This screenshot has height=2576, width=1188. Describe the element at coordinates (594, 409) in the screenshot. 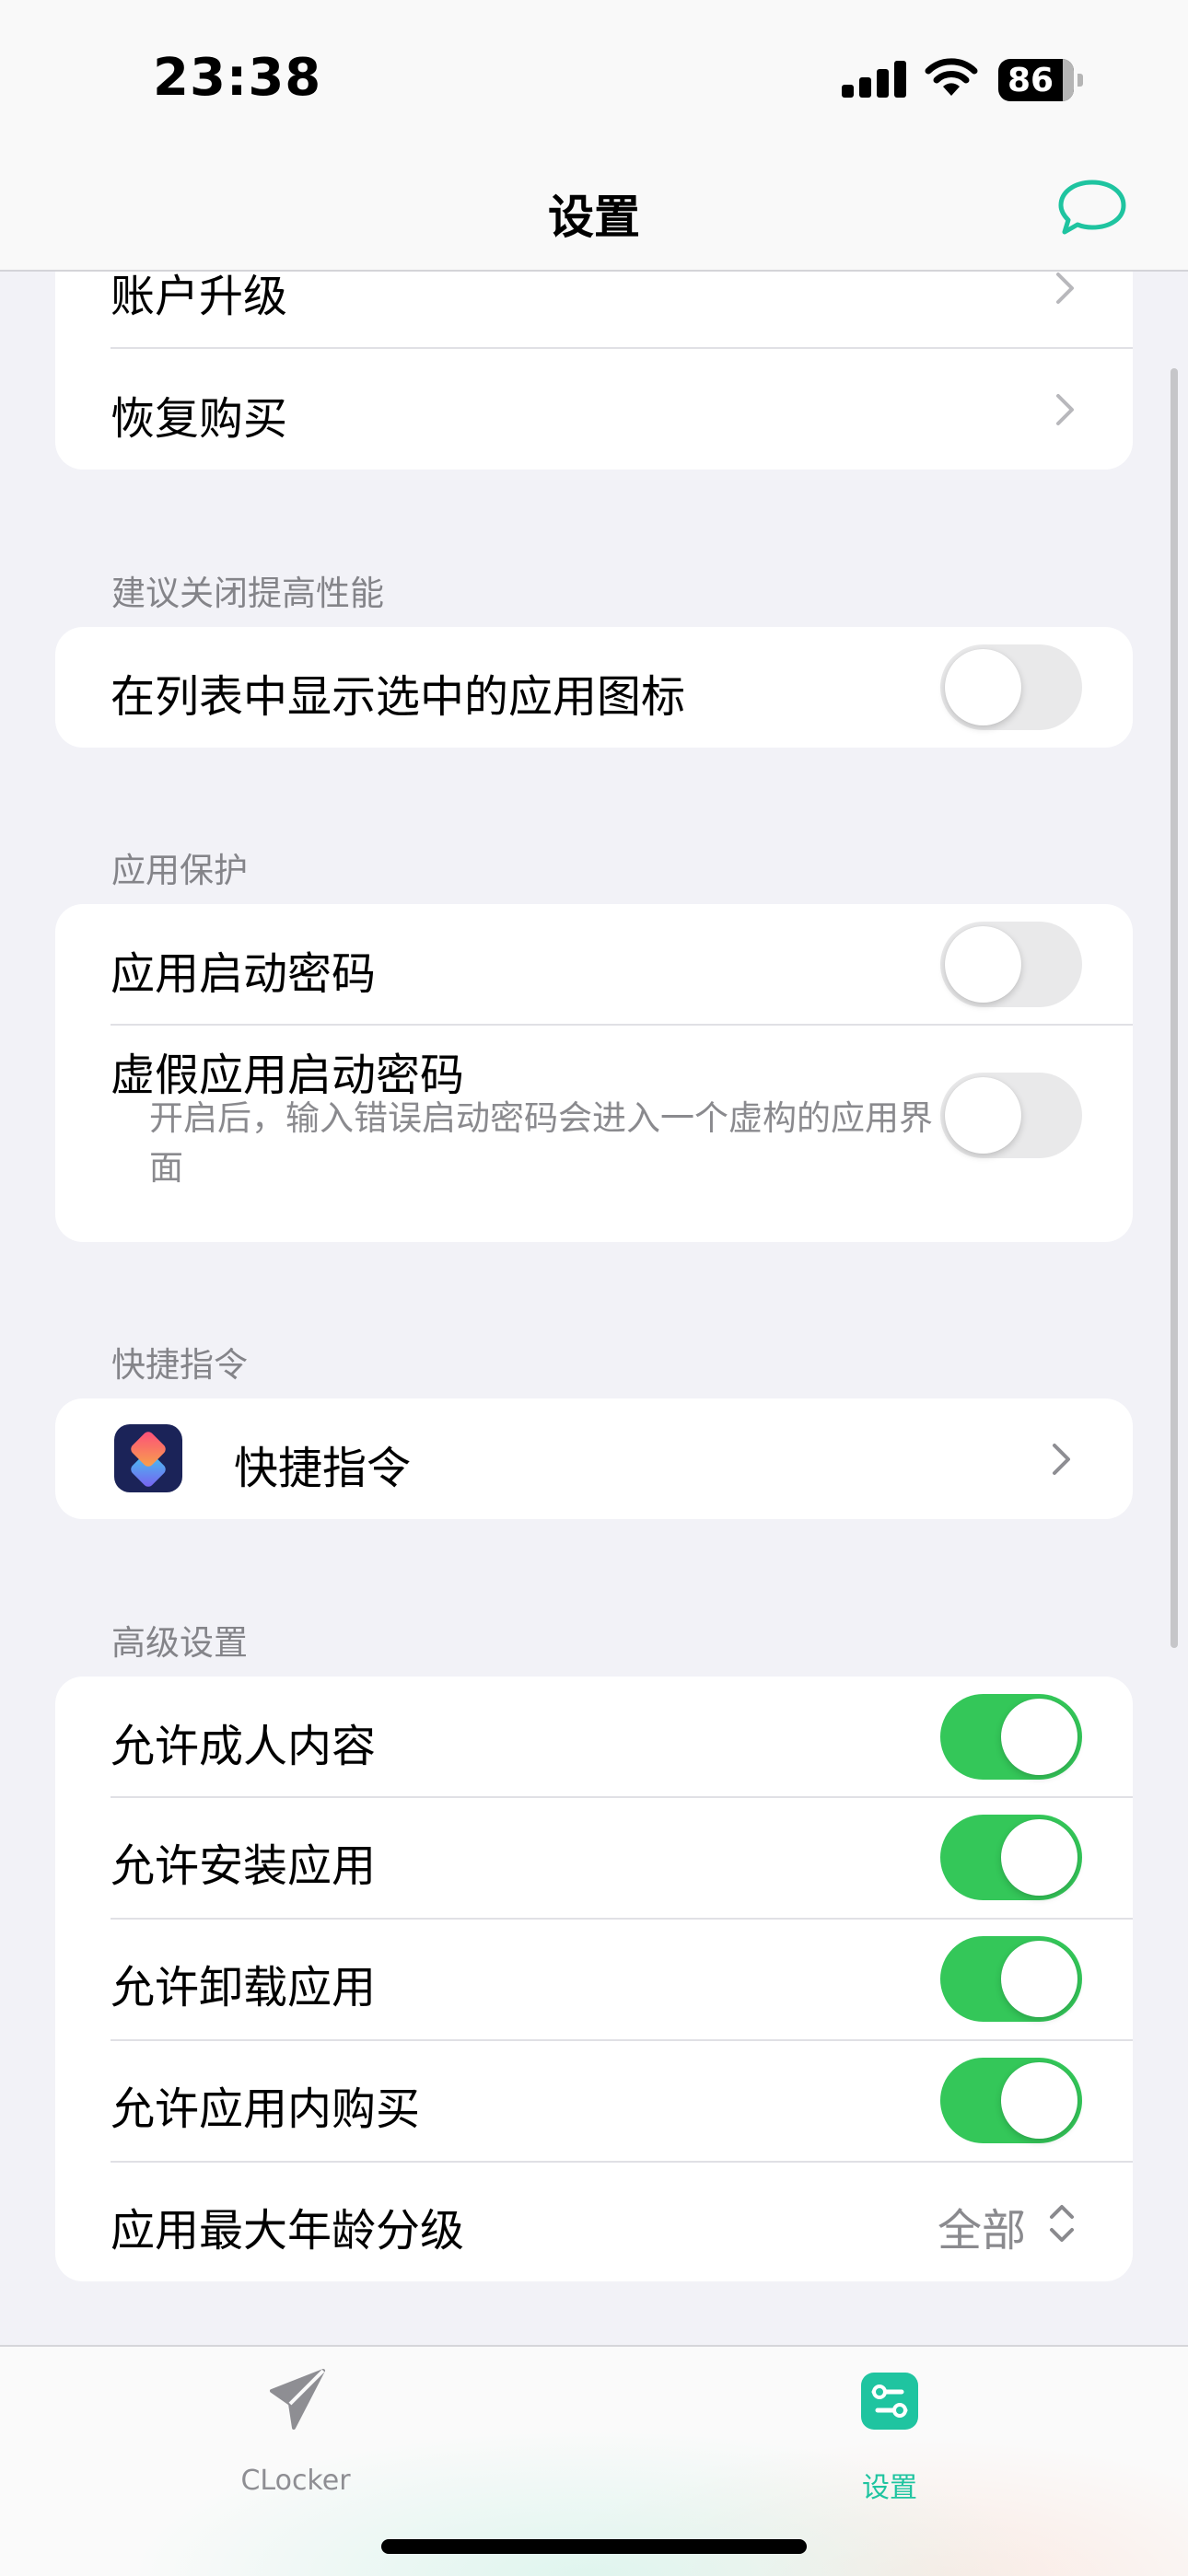

I see `restore-purchase-row: 恢复购买` at that location.